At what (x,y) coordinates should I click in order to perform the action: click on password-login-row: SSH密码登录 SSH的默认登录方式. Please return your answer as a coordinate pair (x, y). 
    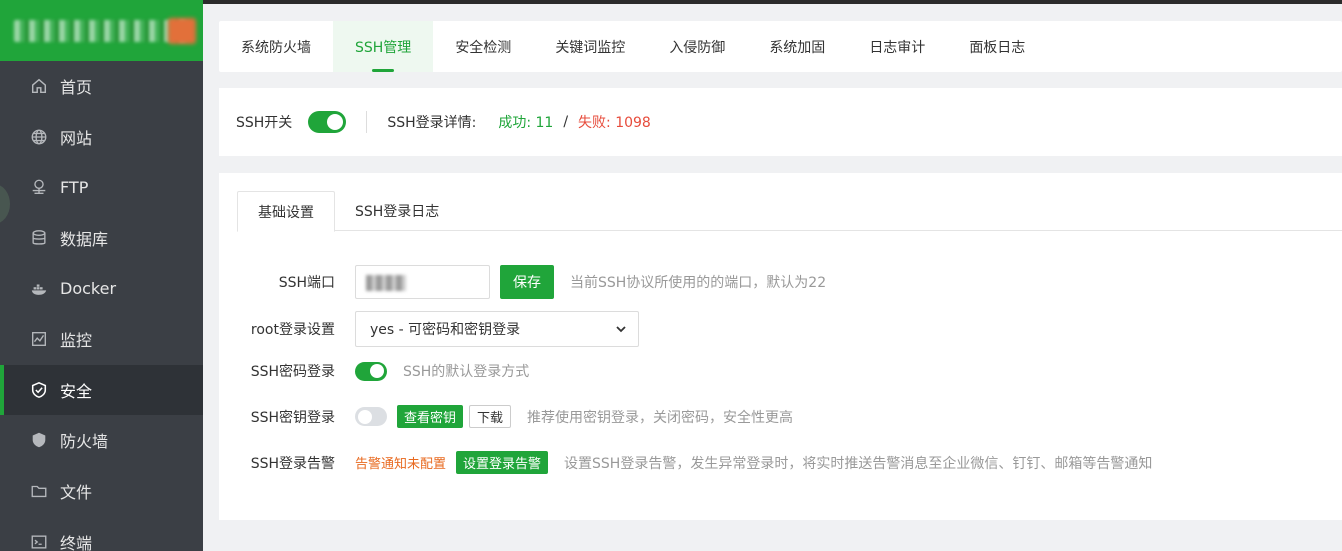
    Looking at the image, I should click on (374, 371).